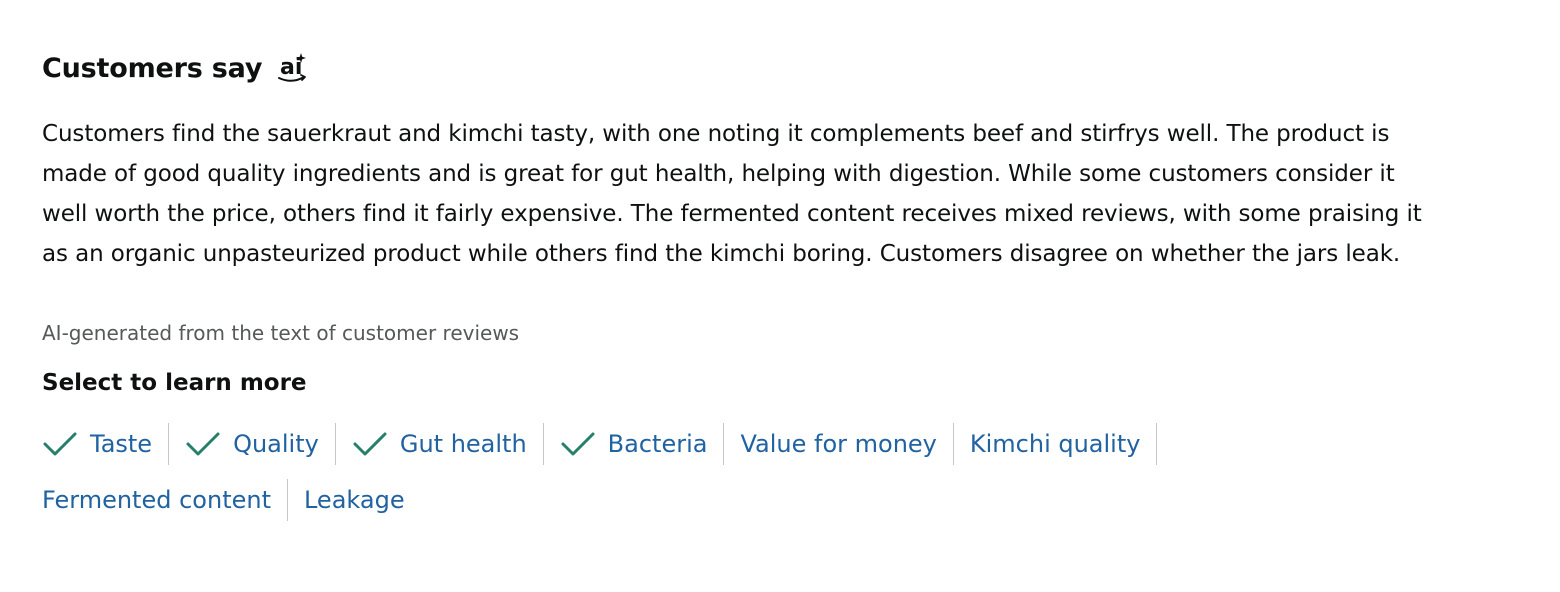  What do you see at coordinates (292, 67) in the screenshot?
I see `ai-sparkle-icon: ai` at bounding box center [292, 67].